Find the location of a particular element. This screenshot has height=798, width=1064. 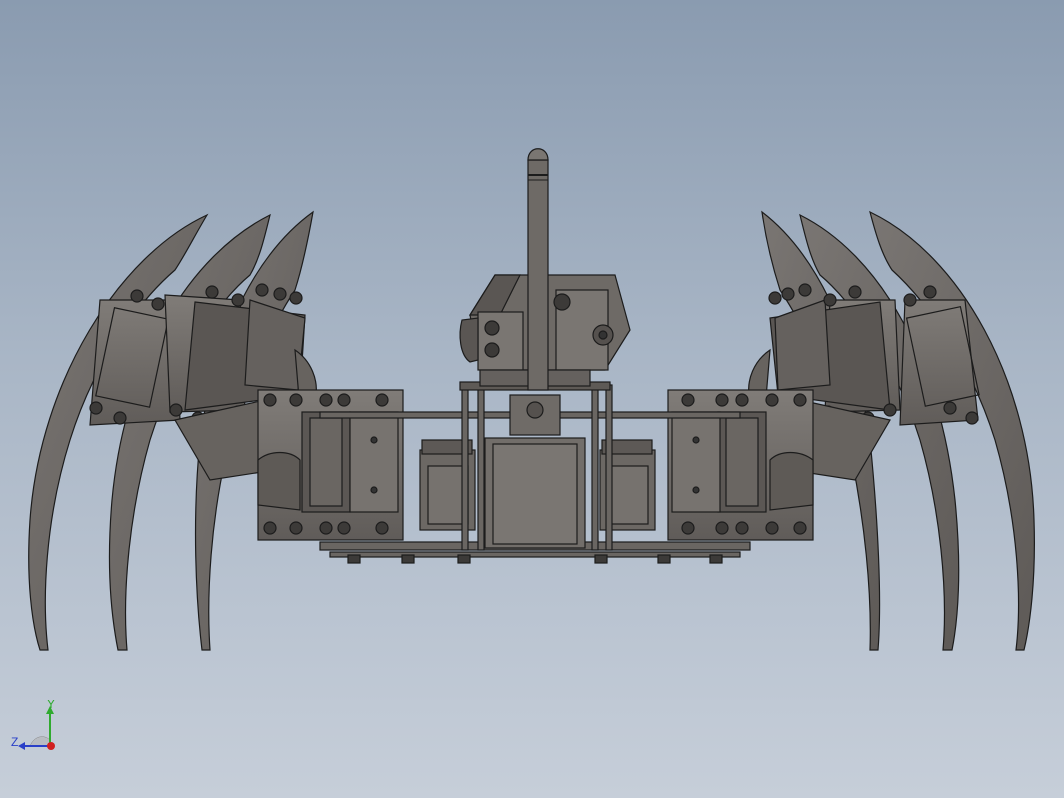

z-axis-label: Z is located at coordinates (14, 742).